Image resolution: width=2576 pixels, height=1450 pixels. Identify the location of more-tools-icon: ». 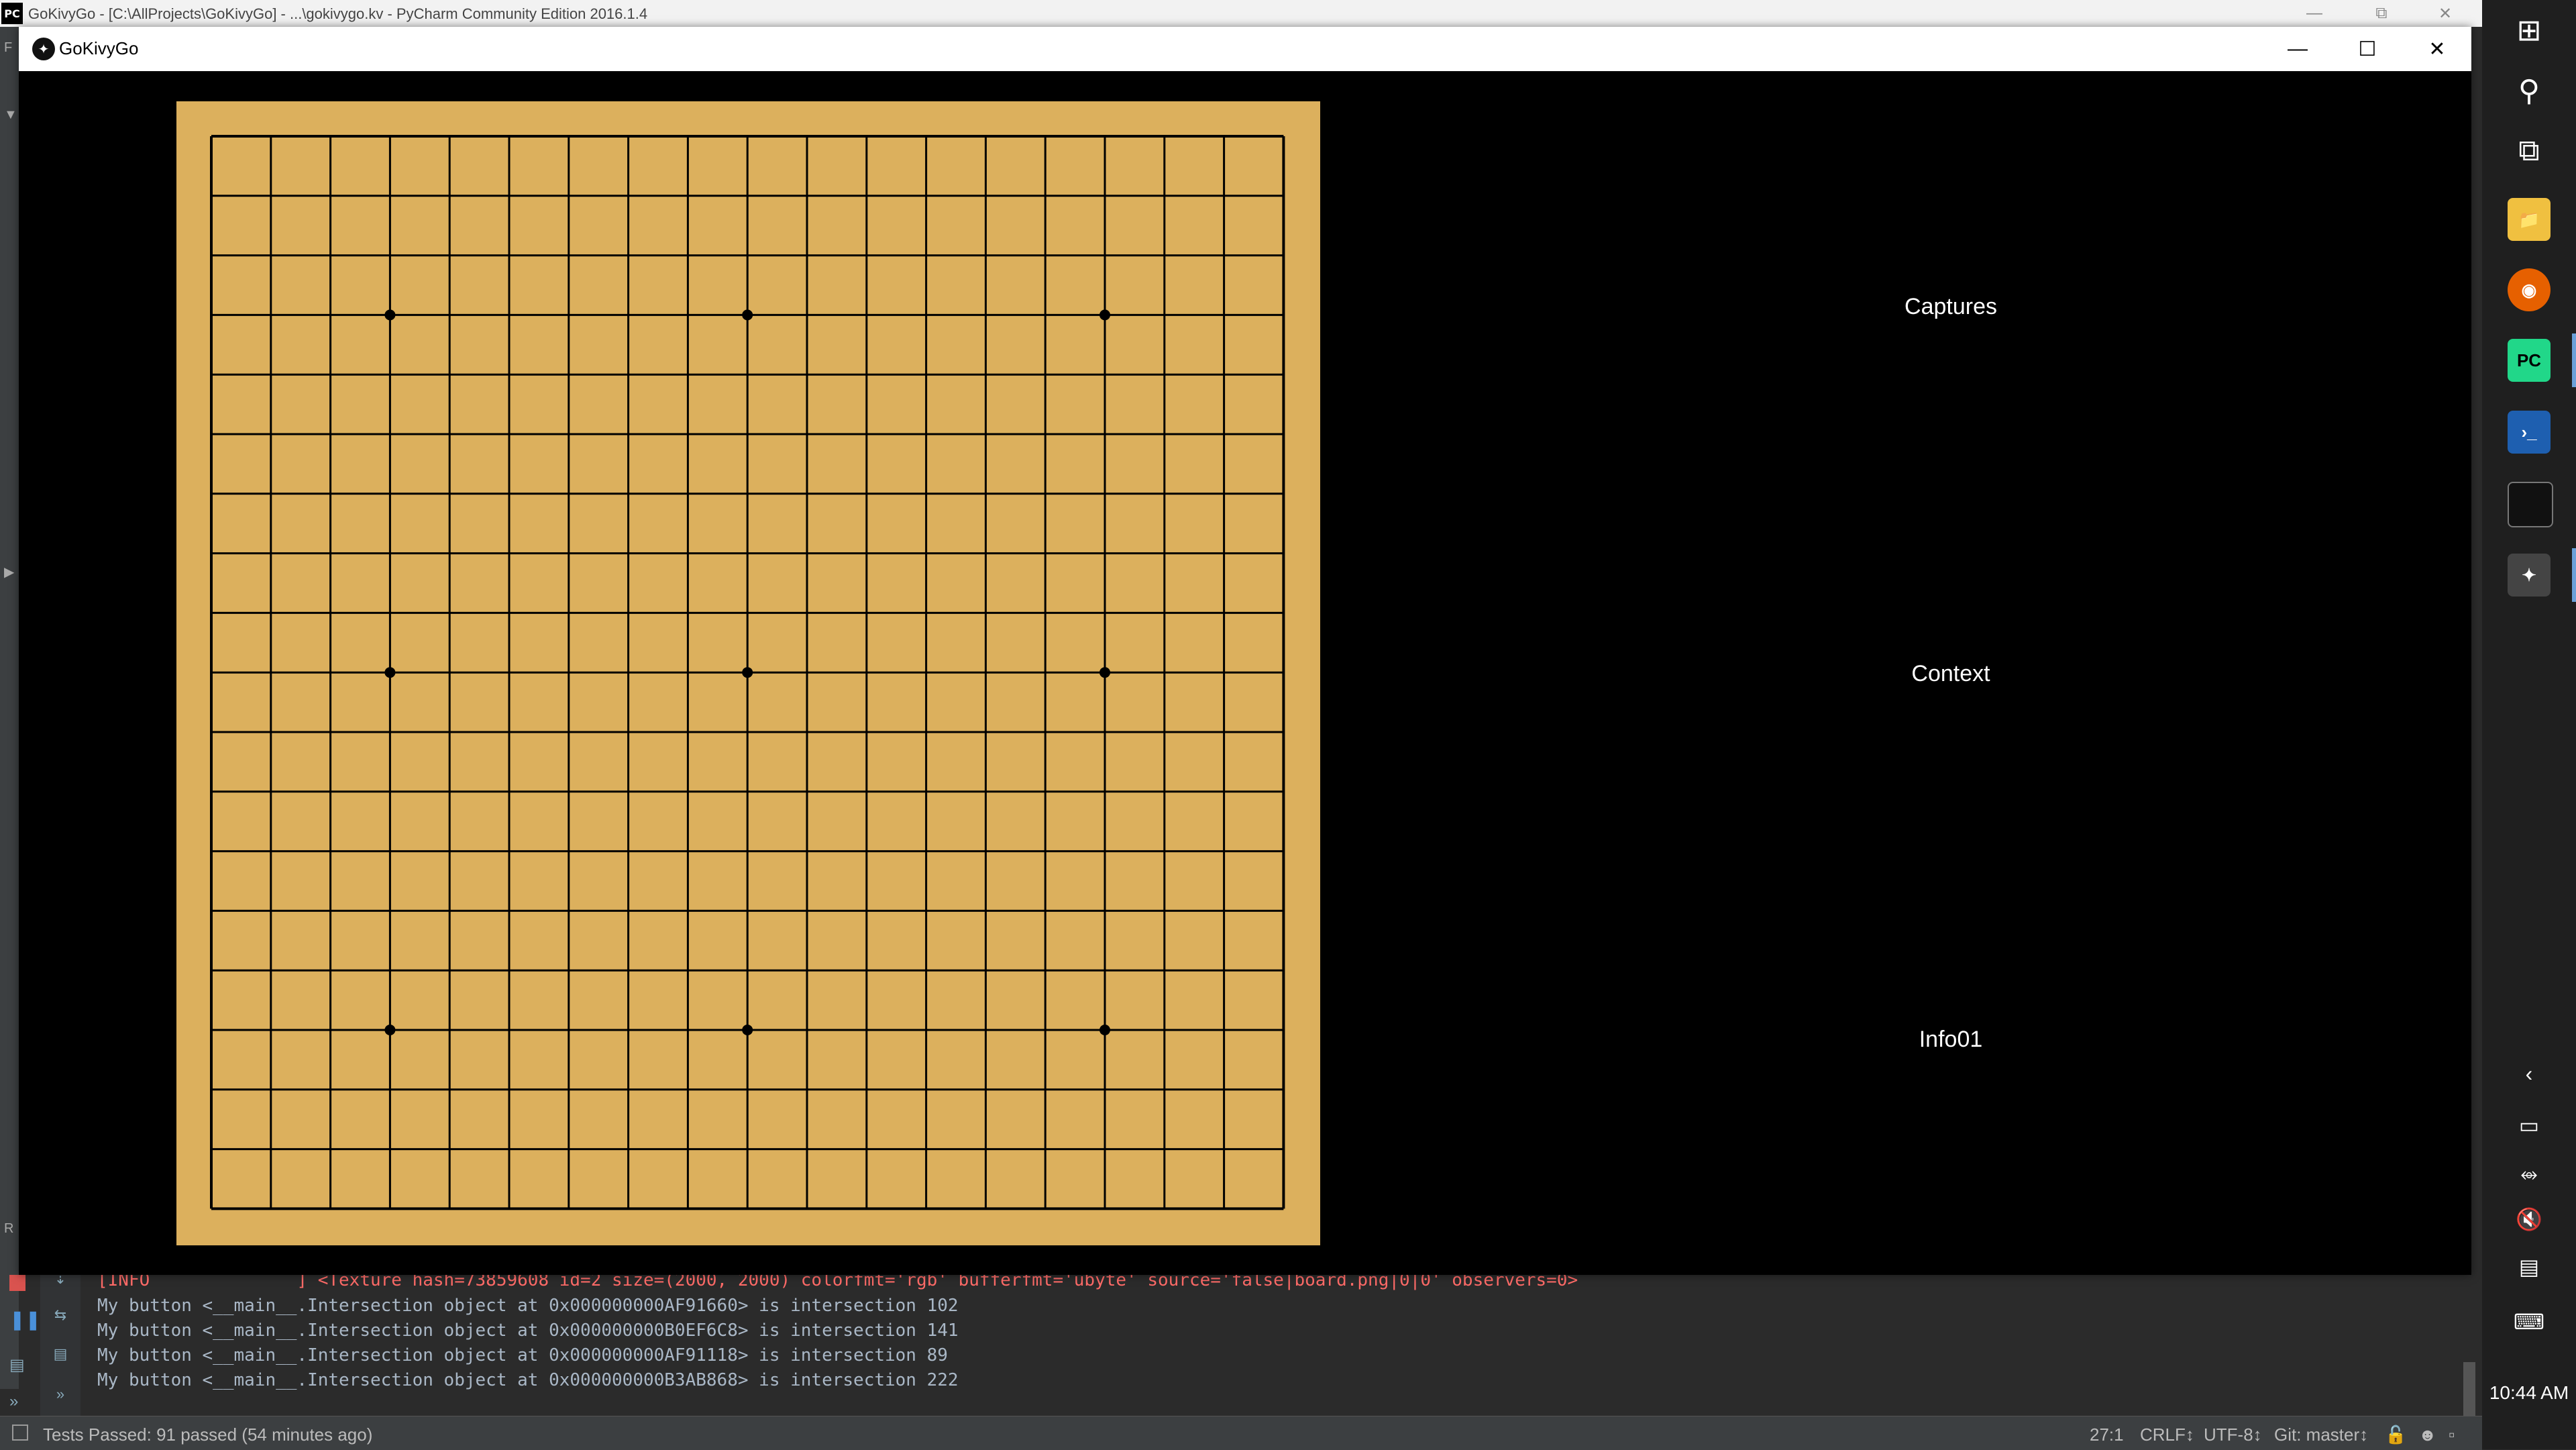
(13, 1401).